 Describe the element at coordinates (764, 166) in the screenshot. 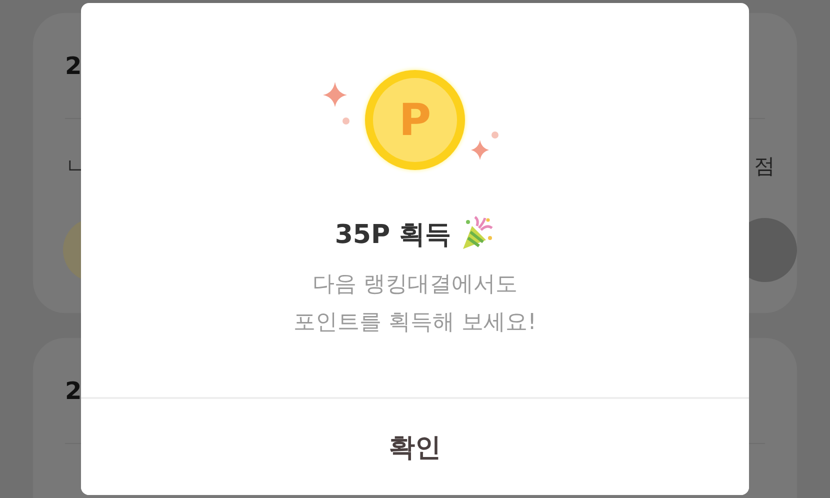

I see `card-score: 점` at that location.